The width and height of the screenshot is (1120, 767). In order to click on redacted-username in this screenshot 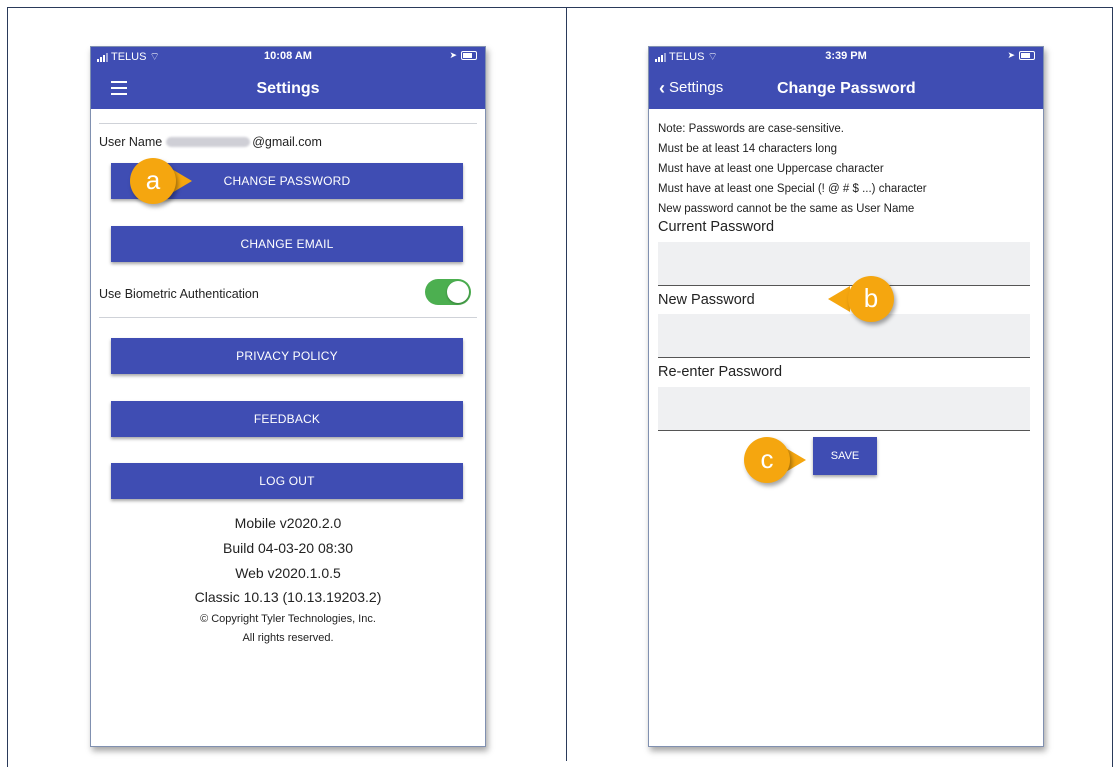, I will do `click(208, 142)`.